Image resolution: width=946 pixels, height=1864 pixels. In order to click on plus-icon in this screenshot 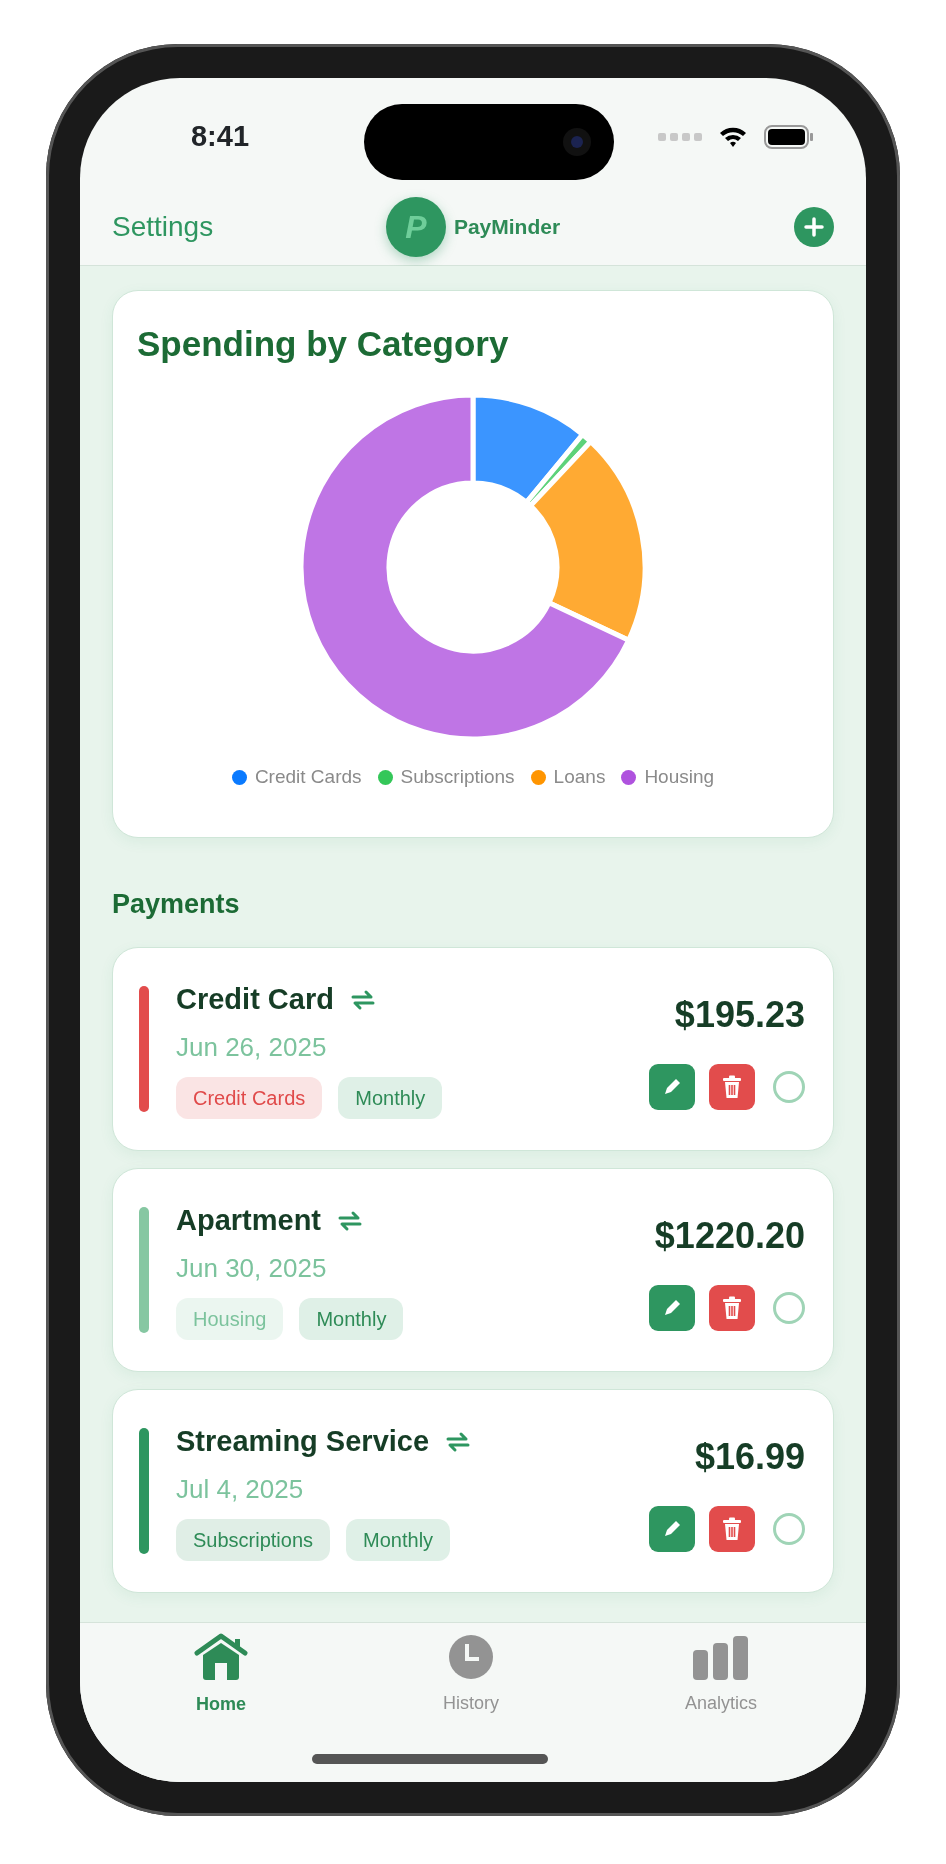, I will do `click(814, 226)`.